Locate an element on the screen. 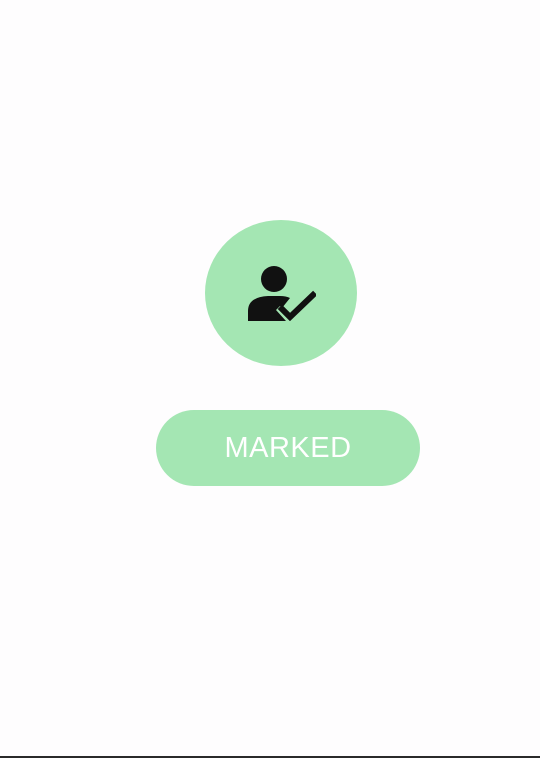 This screenshot has width=540, height=758. status-circle is located at coordinates (281, 293).